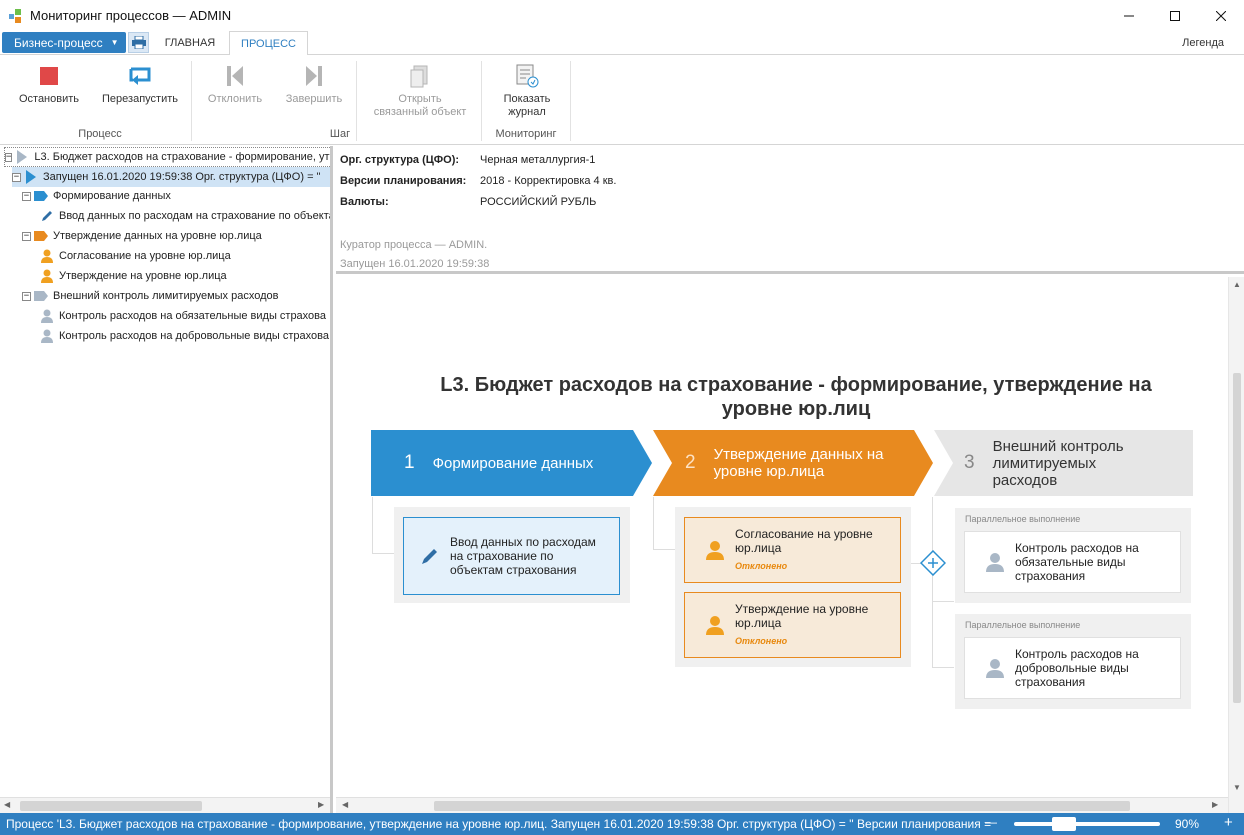  What do you see at coordinates (804, 534) in the screenshot?
I see `task-label: Согласование на уровне` at bounding box center [804, 534].